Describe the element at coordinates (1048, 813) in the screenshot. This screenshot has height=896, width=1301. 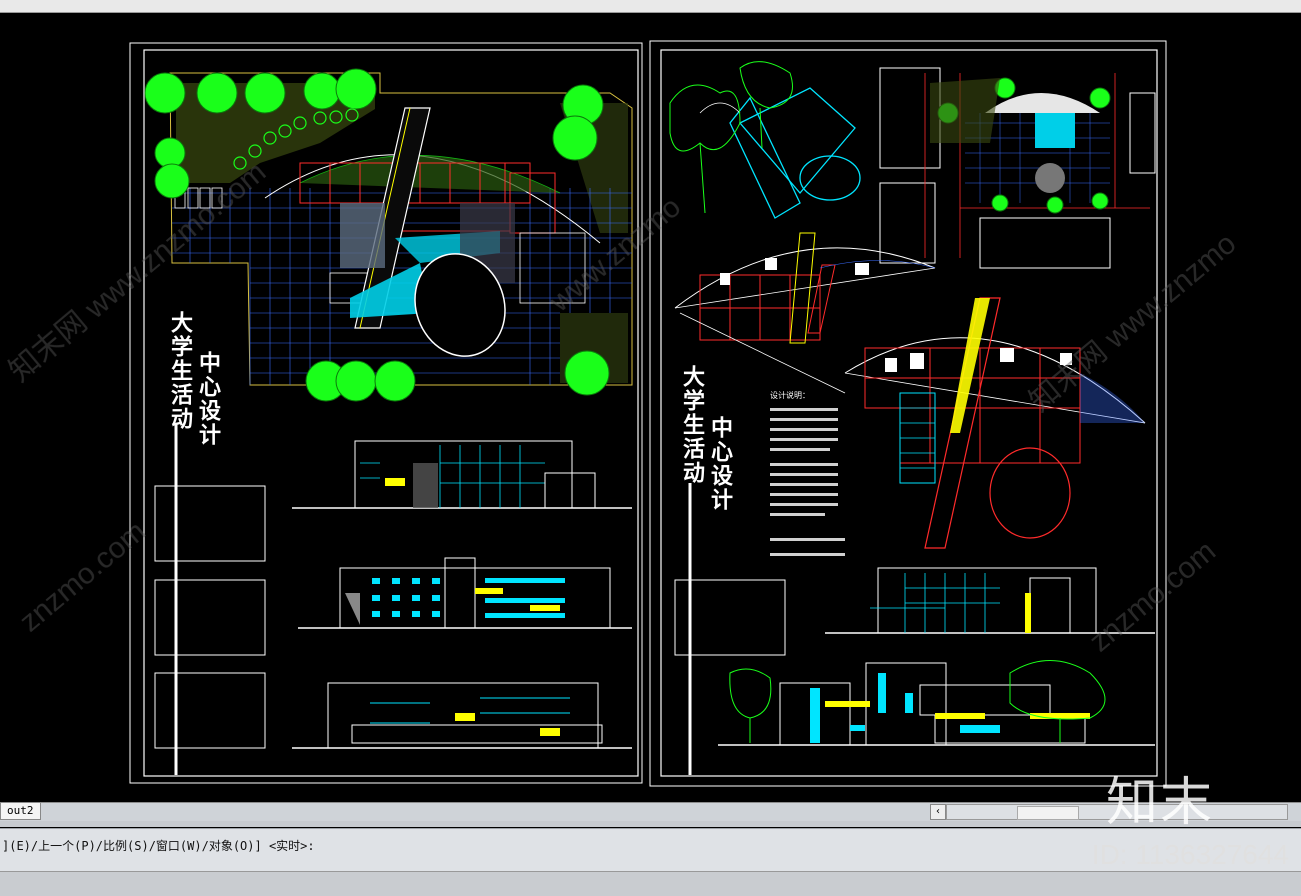
I see `scroll-thumb` at that location.